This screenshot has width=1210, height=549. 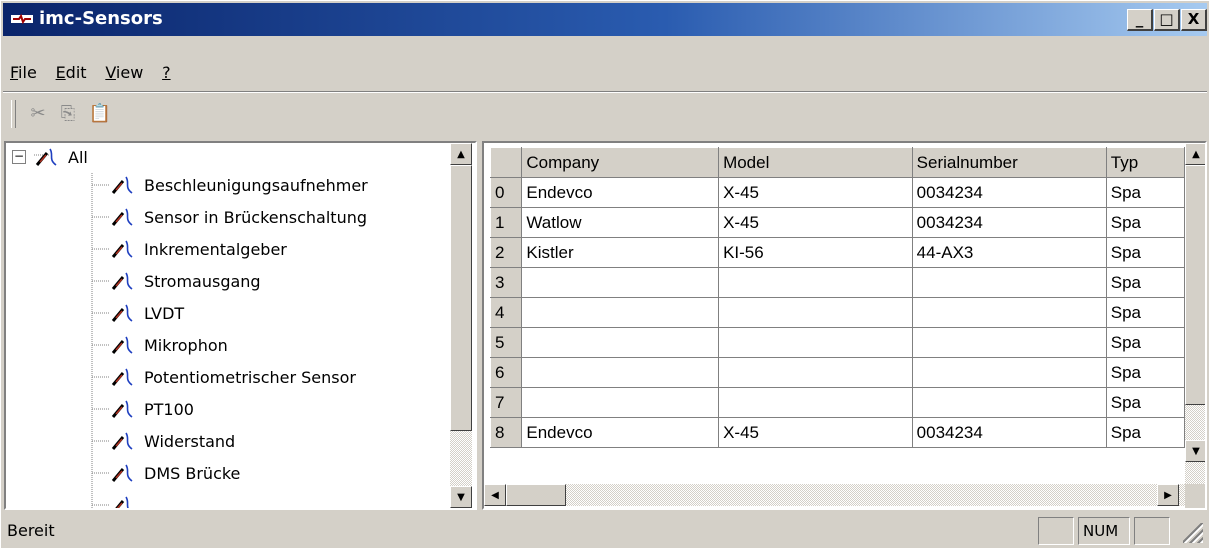 What do you see at coordinates (50, 157) in the screenshot?
I see `tree-root-all: − All` at bounding box center [50, 157].